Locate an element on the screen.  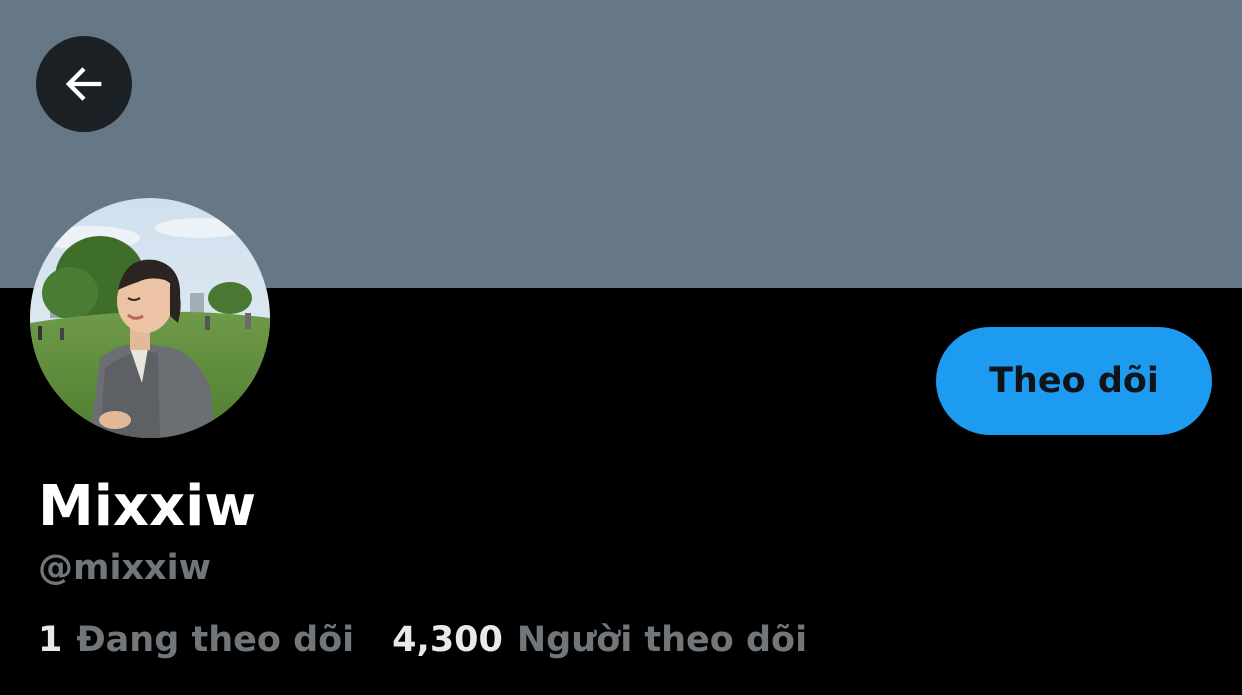
display-name: Mixxiw is located at coordinates (147, 506).